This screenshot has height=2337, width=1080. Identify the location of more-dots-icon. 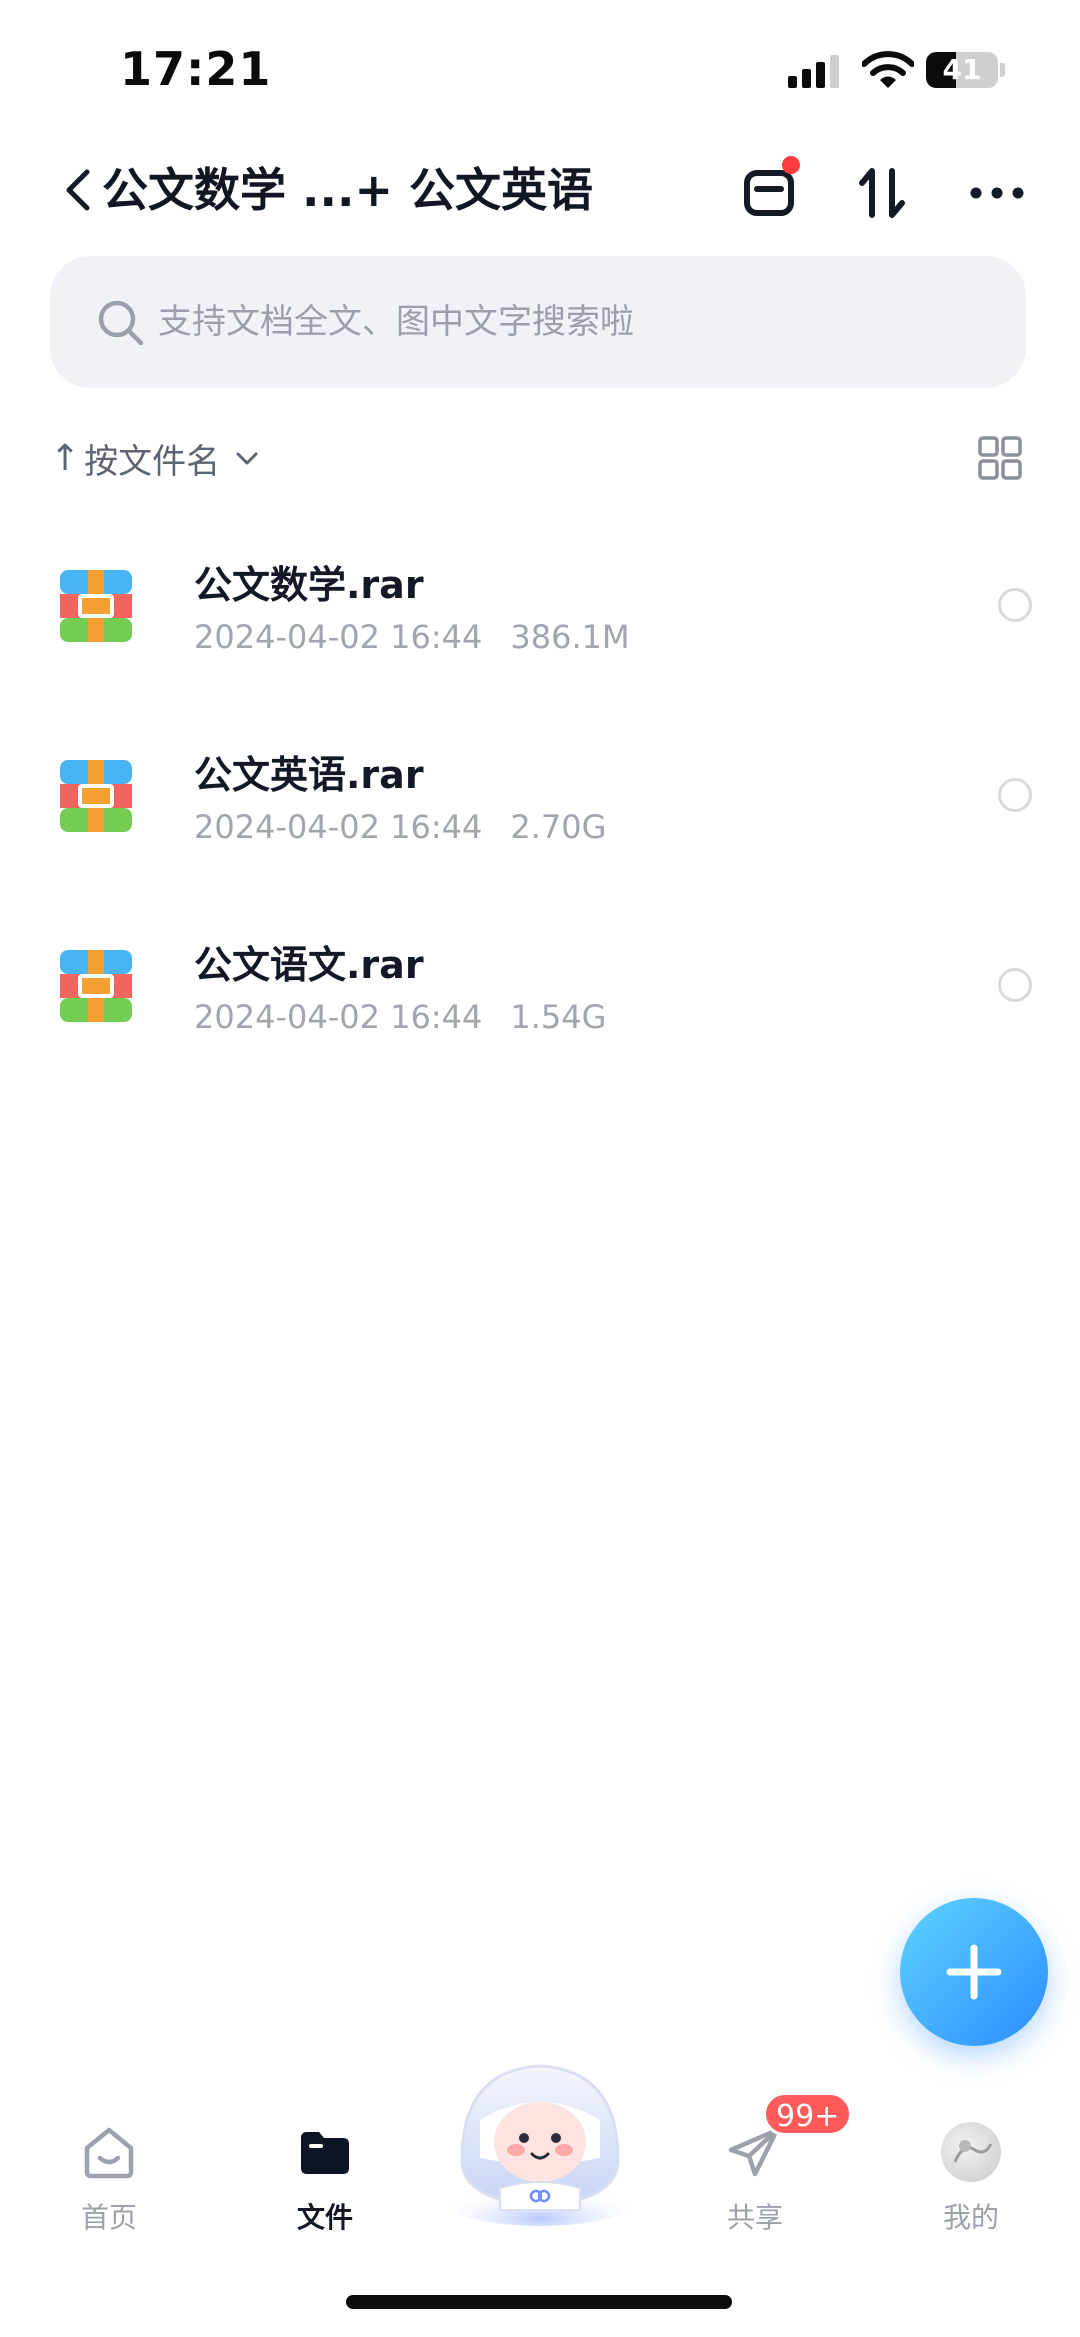
(997, 193).